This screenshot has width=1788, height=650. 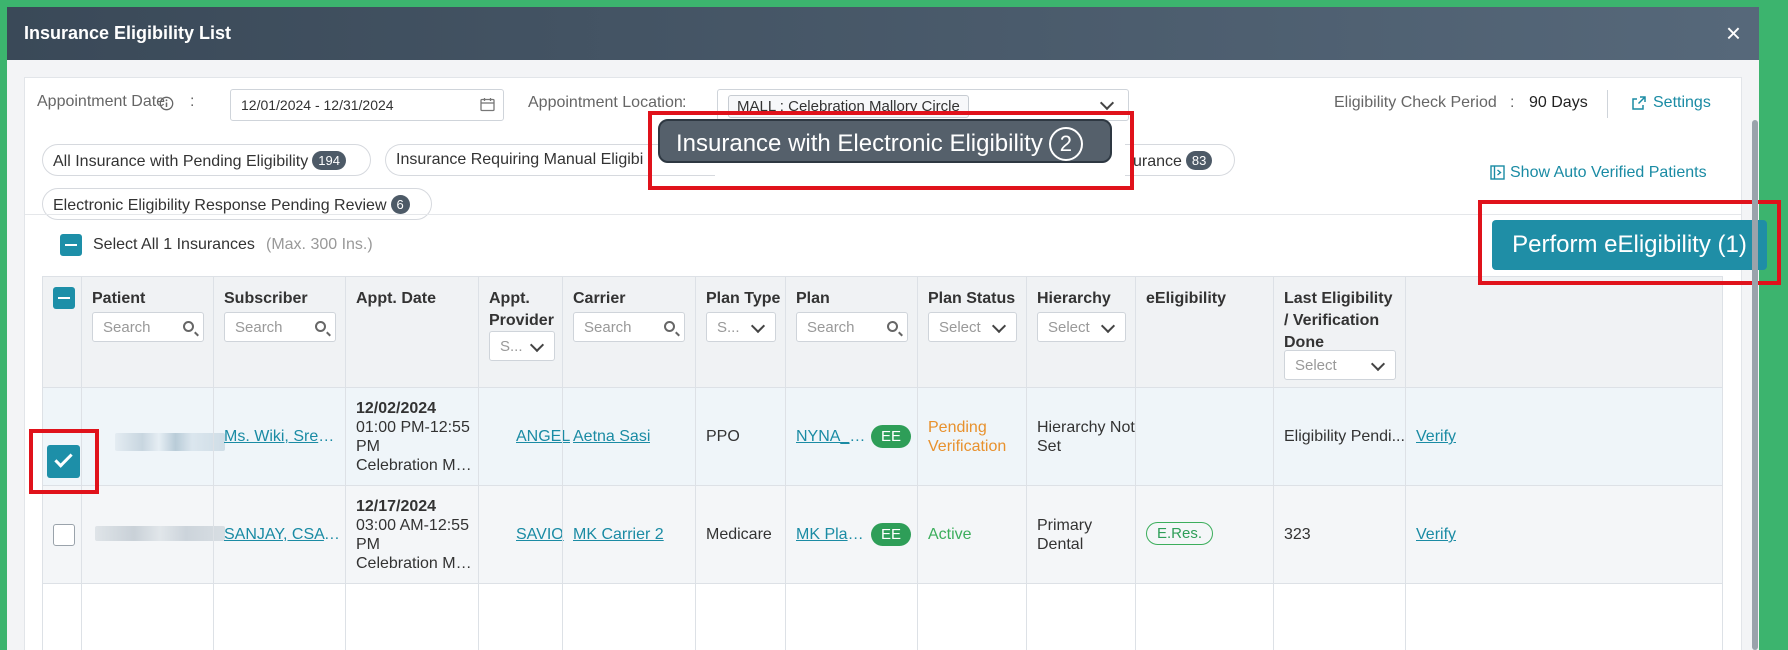 What do you see at coordinates (192, 101) in the screenshot?
I see `appointment-date-colon: :` at bounding box center [192, 101].